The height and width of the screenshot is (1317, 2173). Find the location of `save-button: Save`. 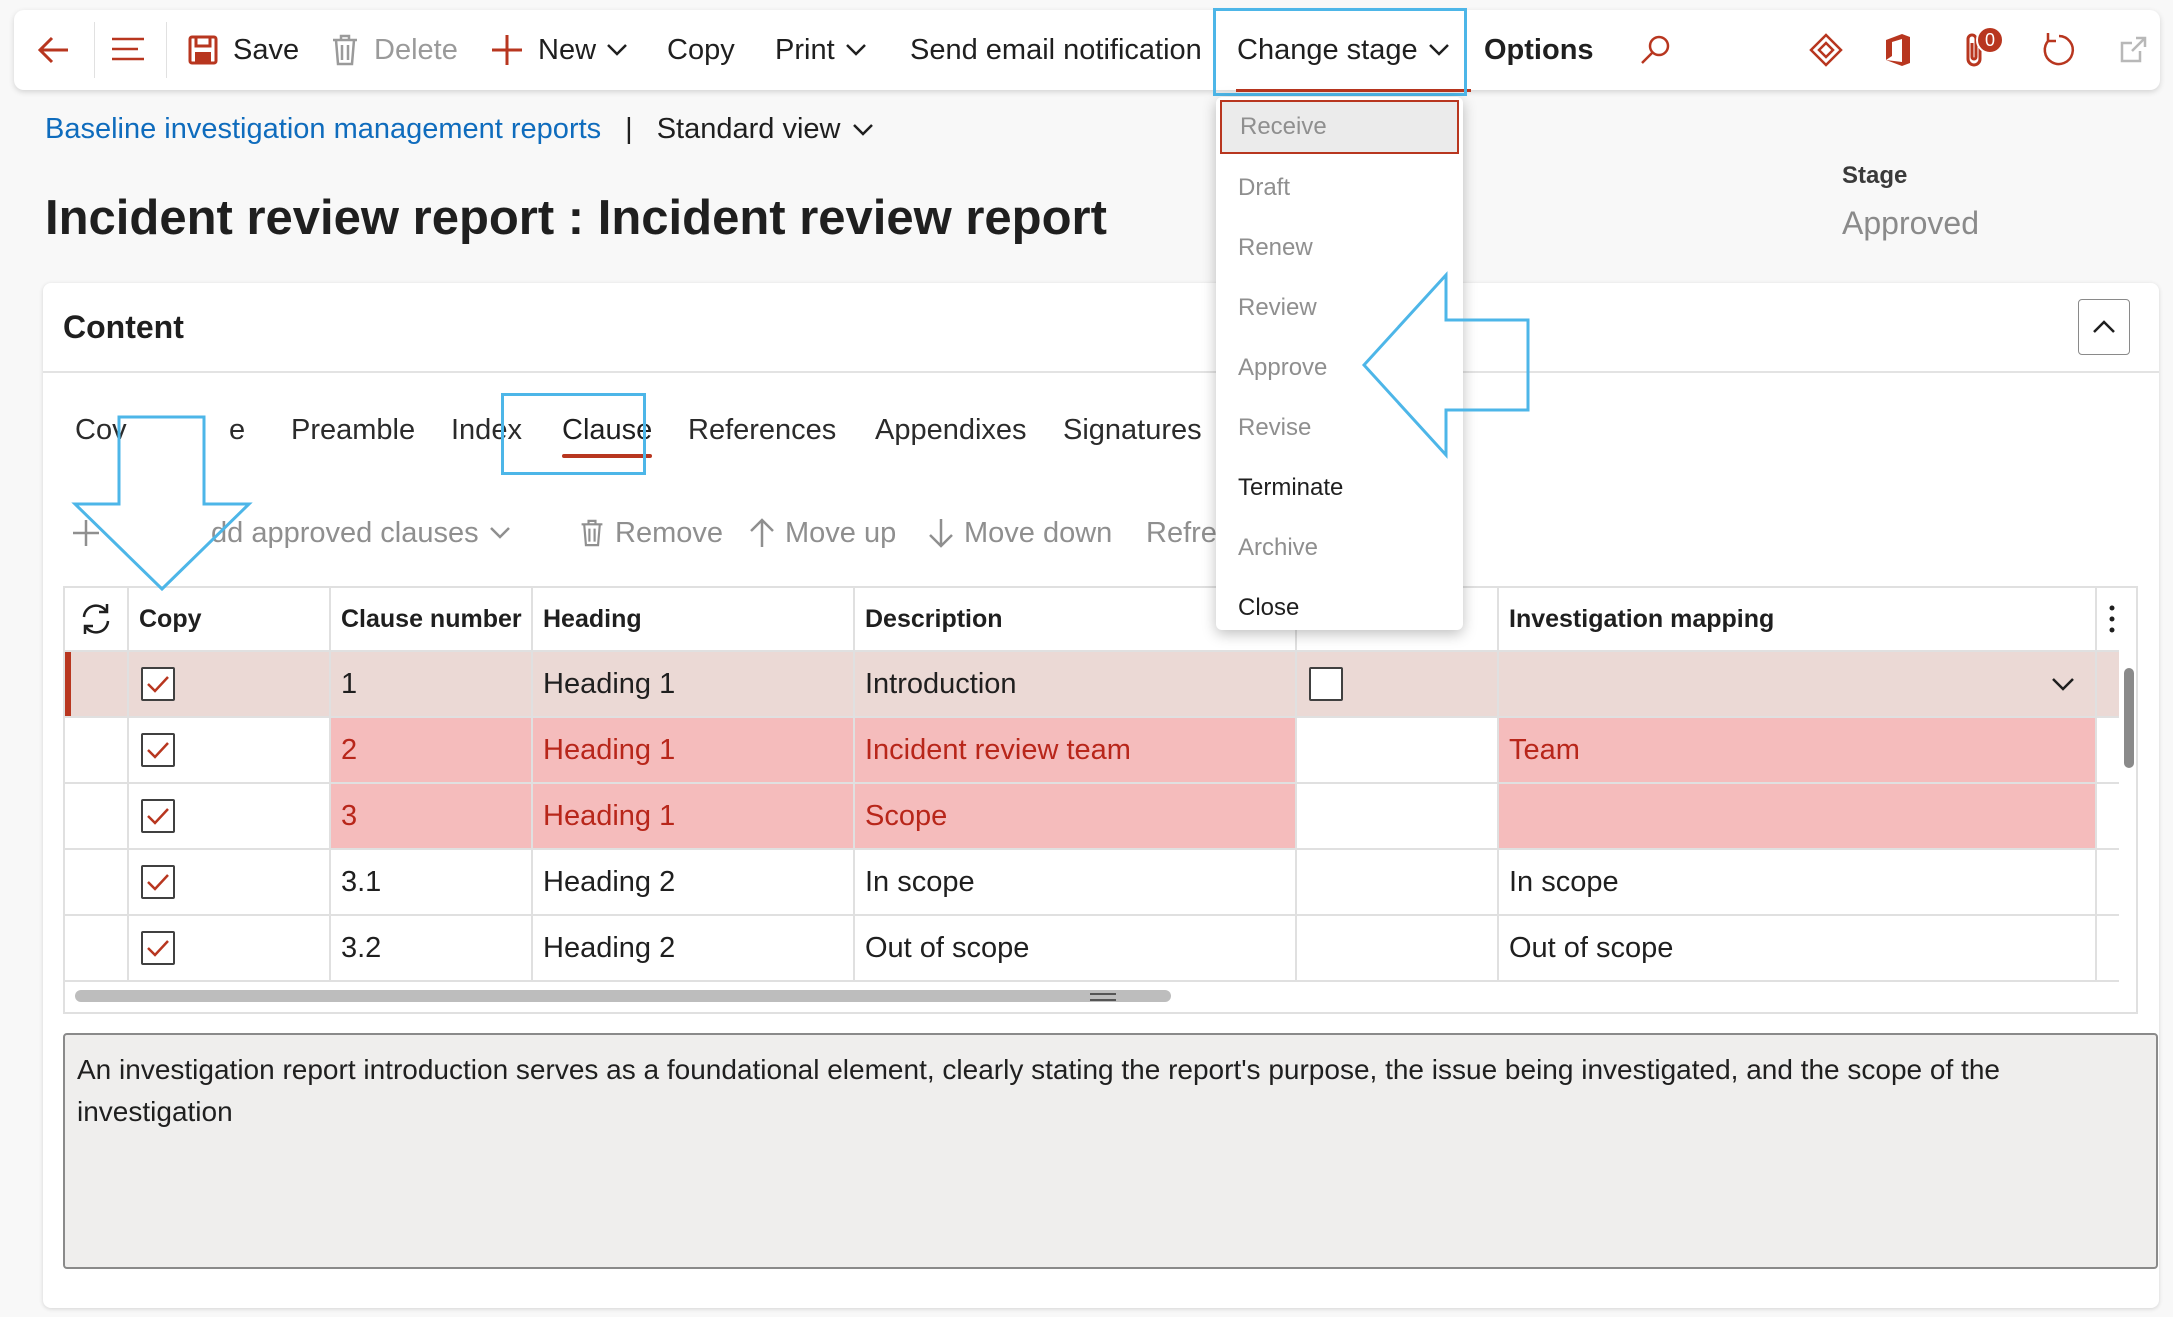

save-button: Save is located at coordinates (243, 50).